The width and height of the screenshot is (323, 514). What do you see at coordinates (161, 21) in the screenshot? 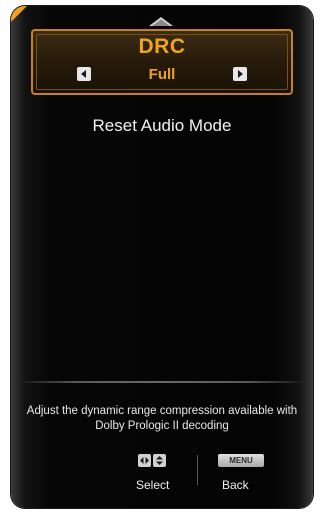
I see `scroll-up-icon` at bounding box center [161, 21].